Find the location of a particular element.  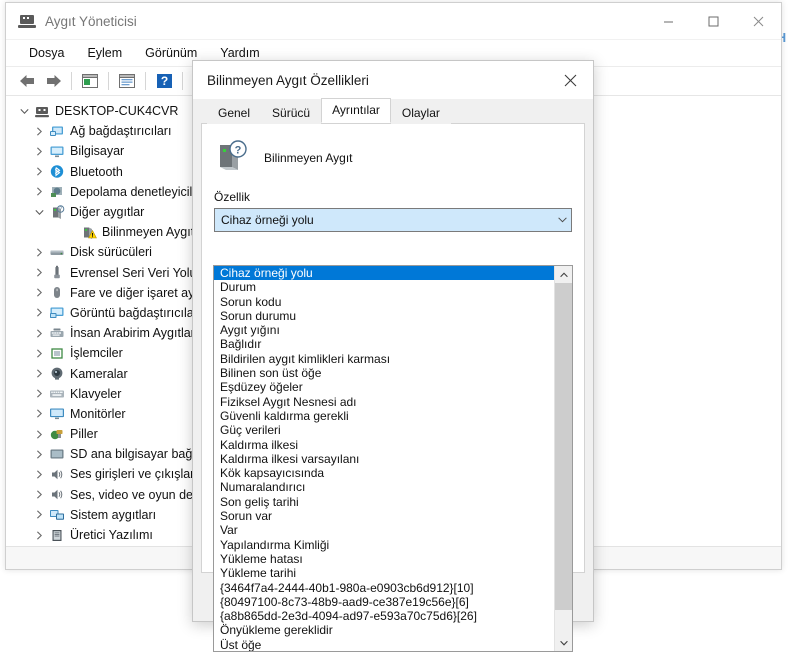

dropdown-item: Yapılandırma Kimliği is located at coordinates (384, 545).